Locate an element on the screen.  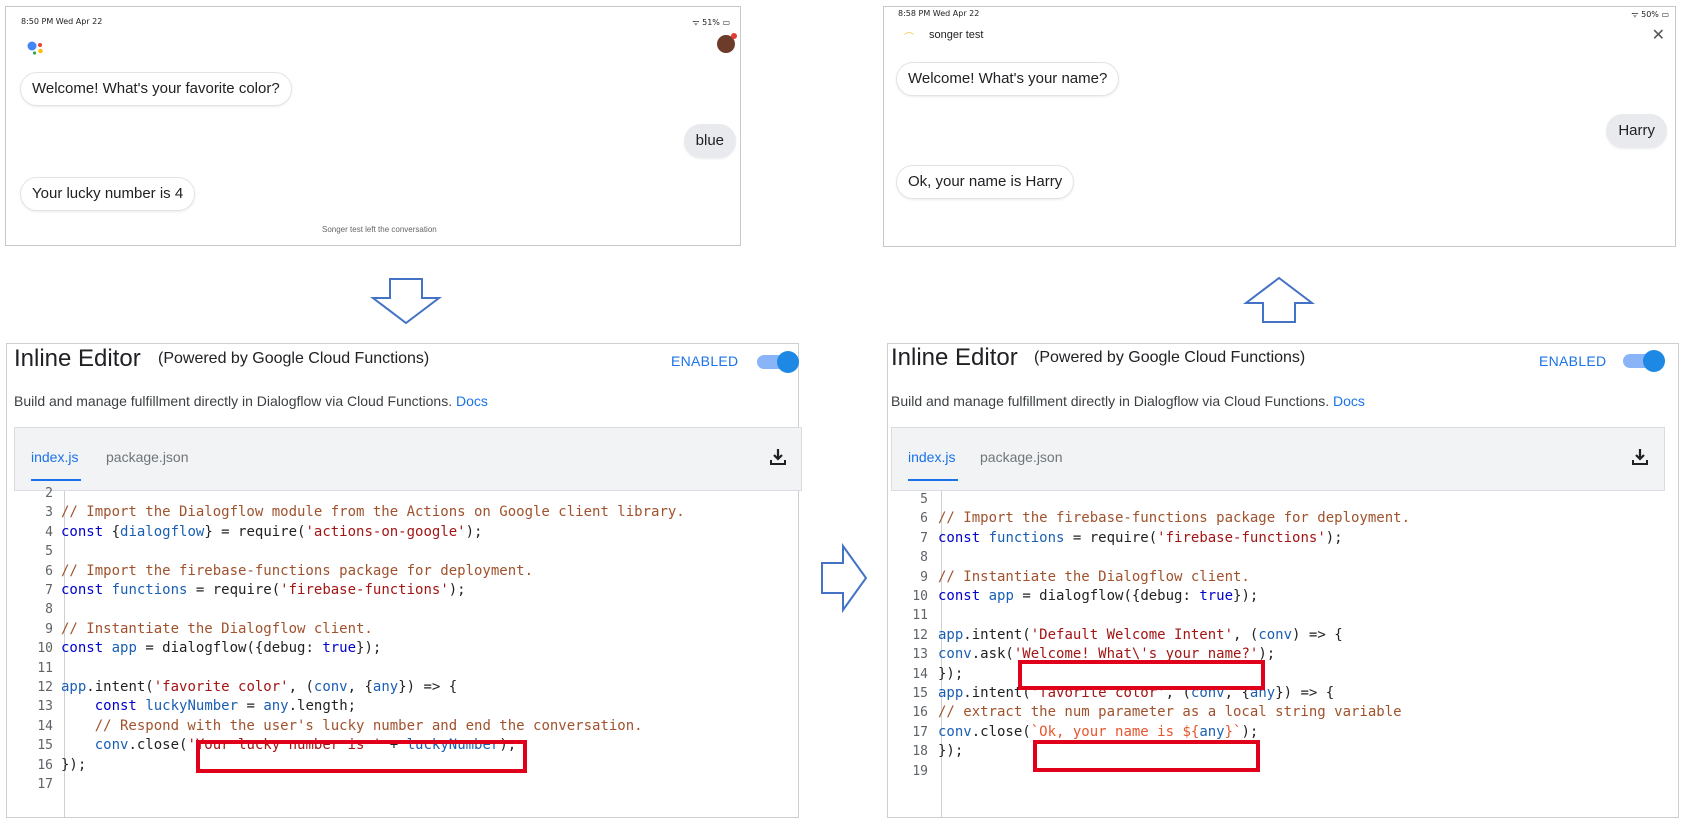
line-number: 9 is located at coordinates (49, 629).